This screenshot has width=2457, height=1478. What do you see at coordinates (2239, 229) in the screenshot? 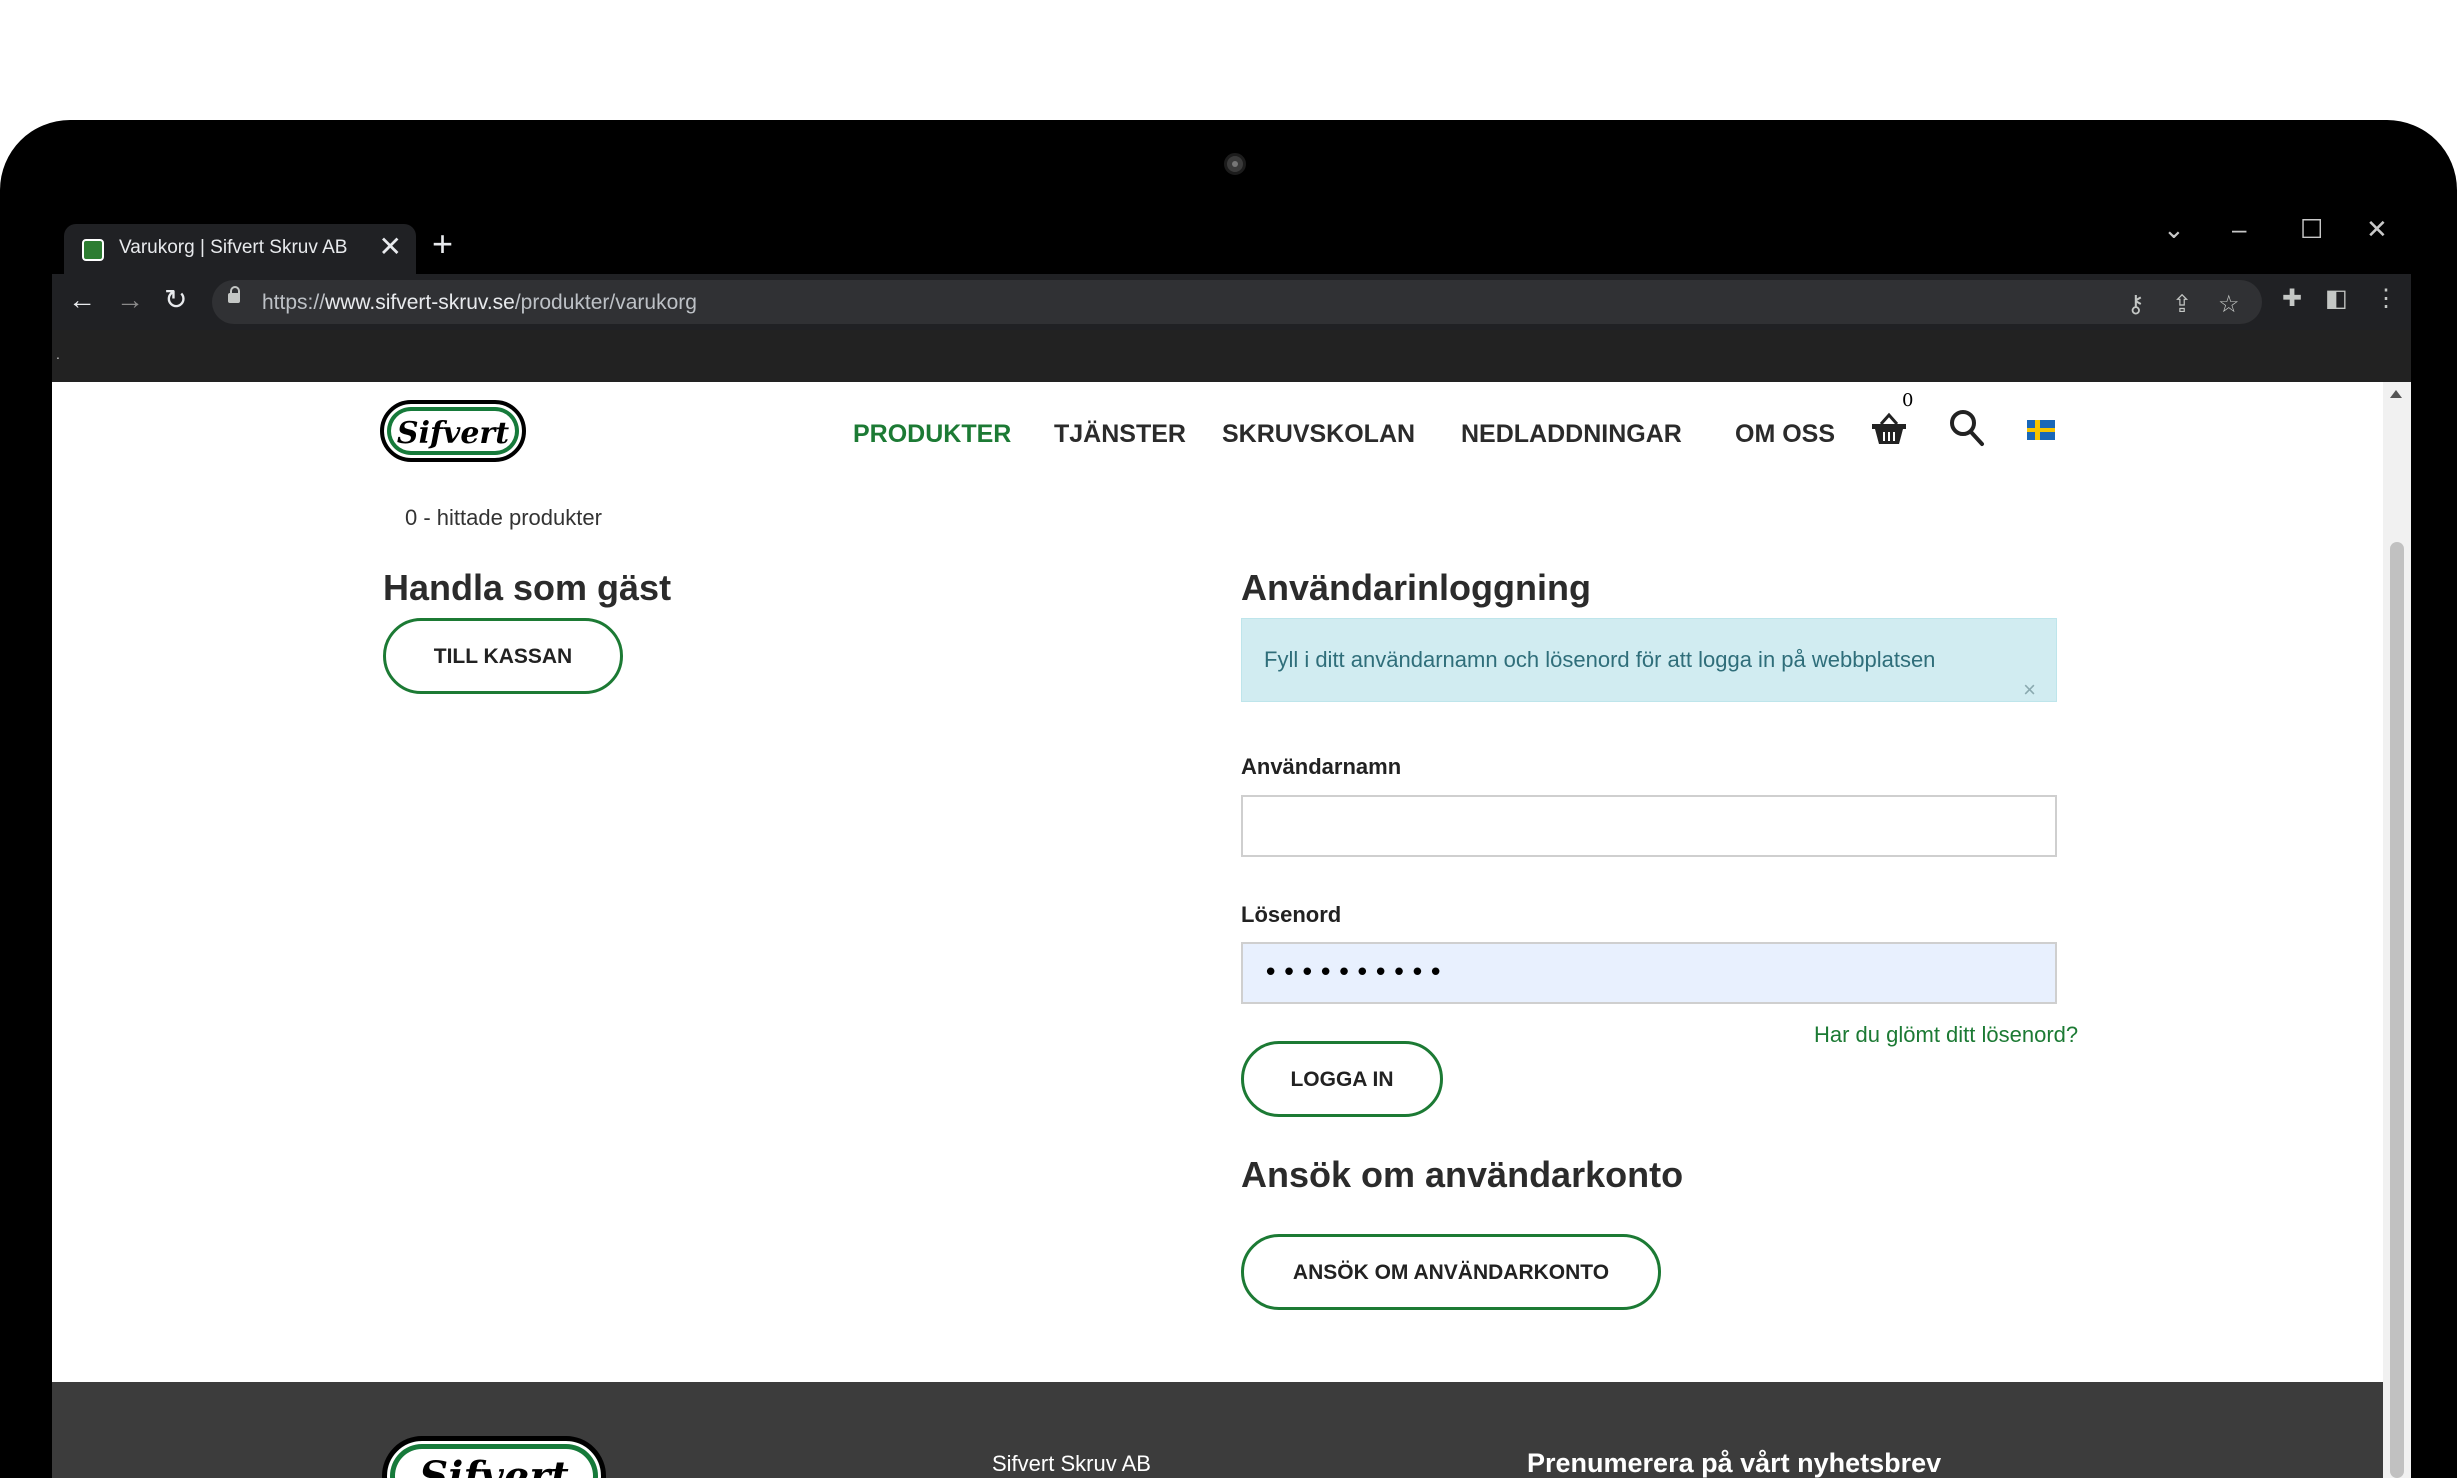
I see `minimize-icon: –` at bounding box center [2239, 229].